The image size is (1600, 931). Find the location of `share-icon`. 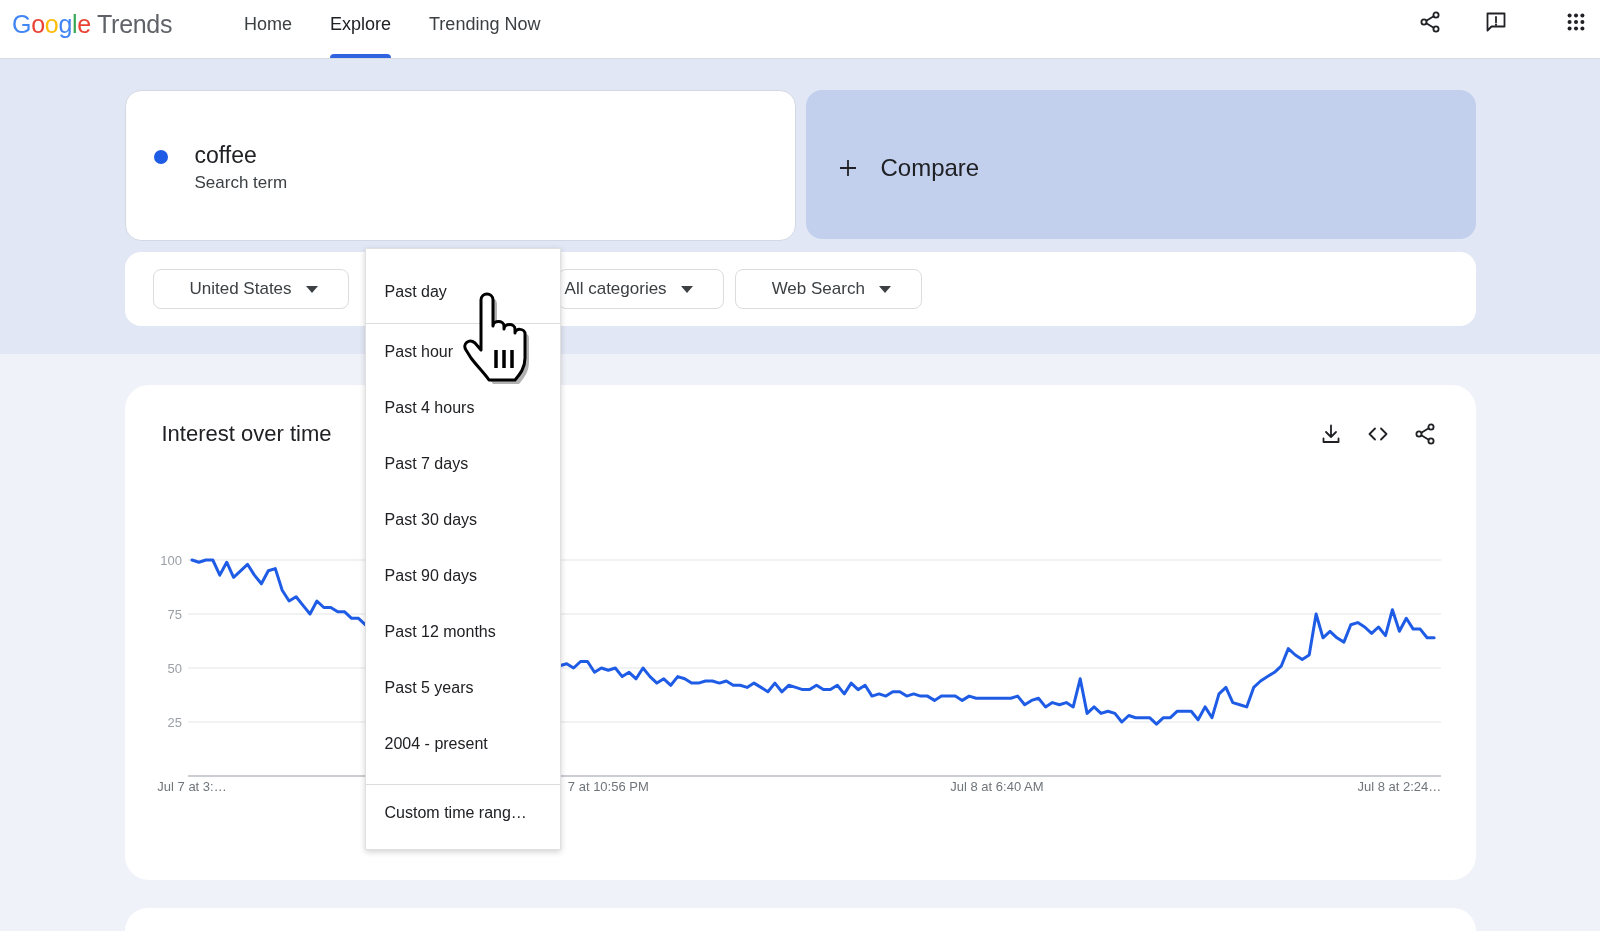

share-icon is located at coordinates (1430, 22).